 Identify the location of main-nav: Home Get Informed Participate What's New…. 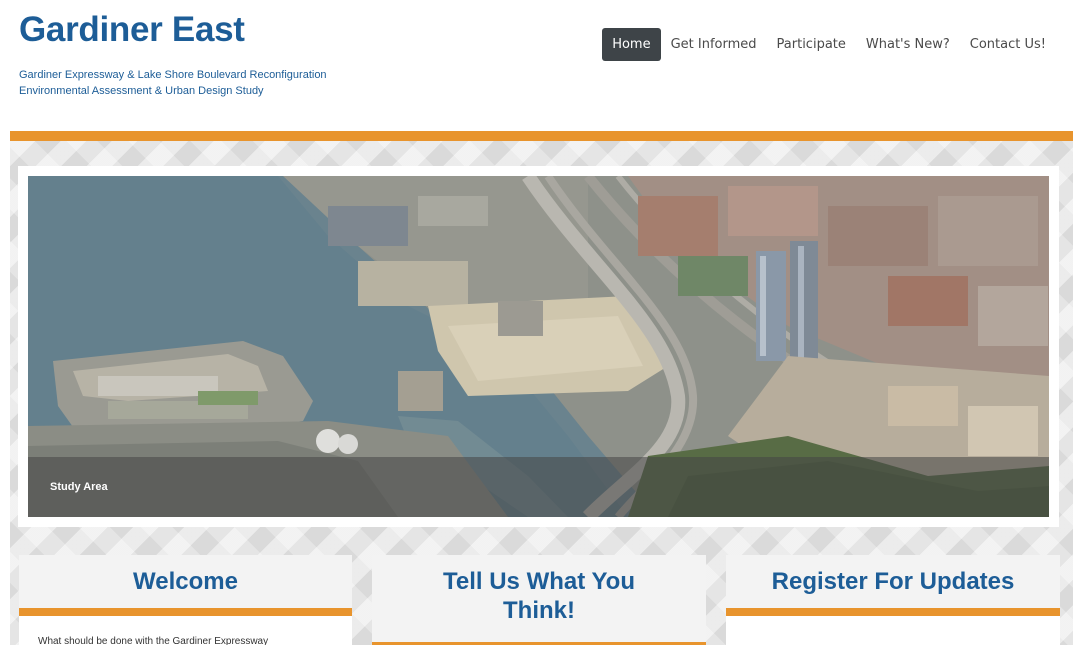
(829, 44).